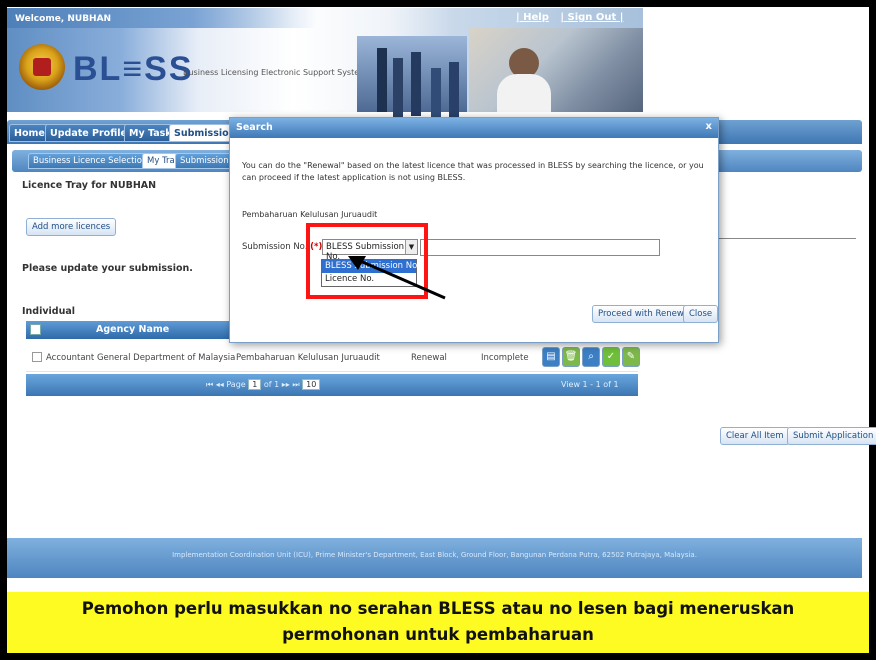 Image resolution: width=876 pixels, height=660 pixels. What do you see at coordinates (540, 247) in the screenshot?
I see `submission-no-input` at bounding box center [540, 247].